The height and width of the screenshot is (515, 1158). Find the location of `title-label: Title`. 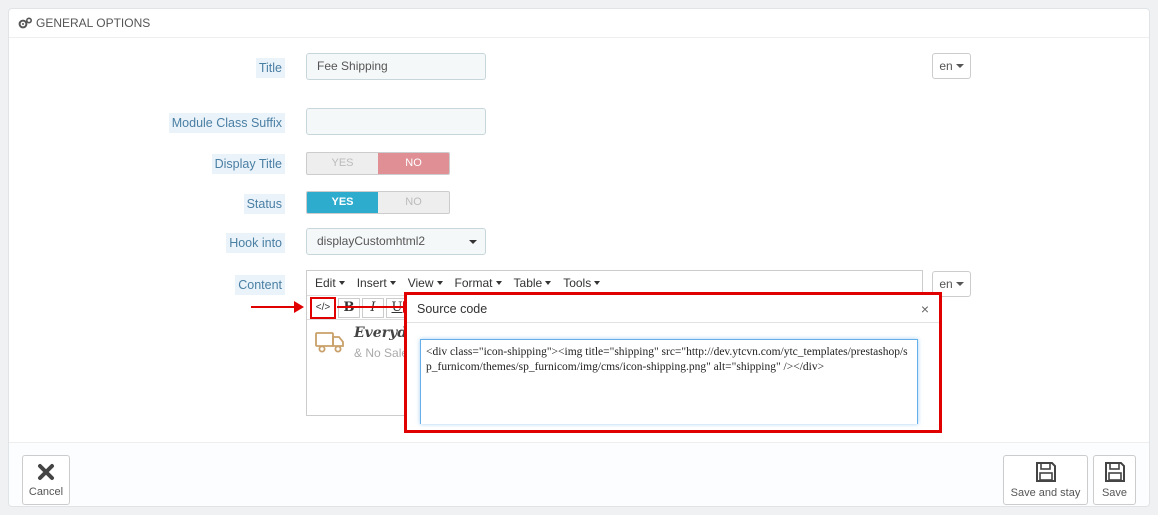

title-label: Title is located at coordinates (270, 68).